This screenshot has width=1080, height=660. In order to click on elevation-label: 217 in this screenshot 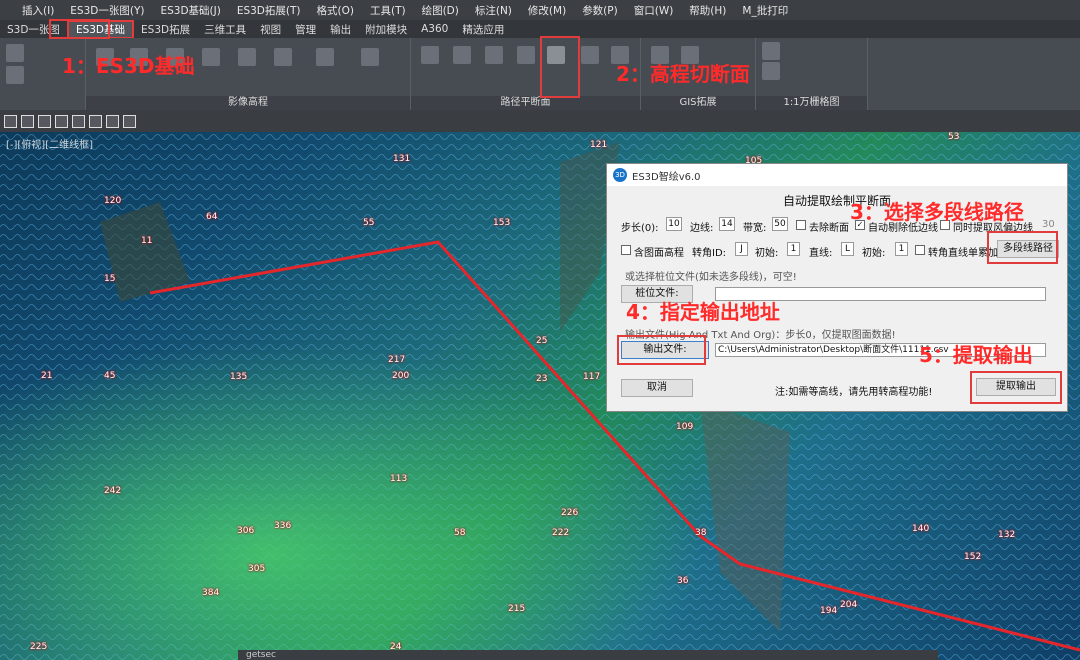, I will do `click(397, 360)`.